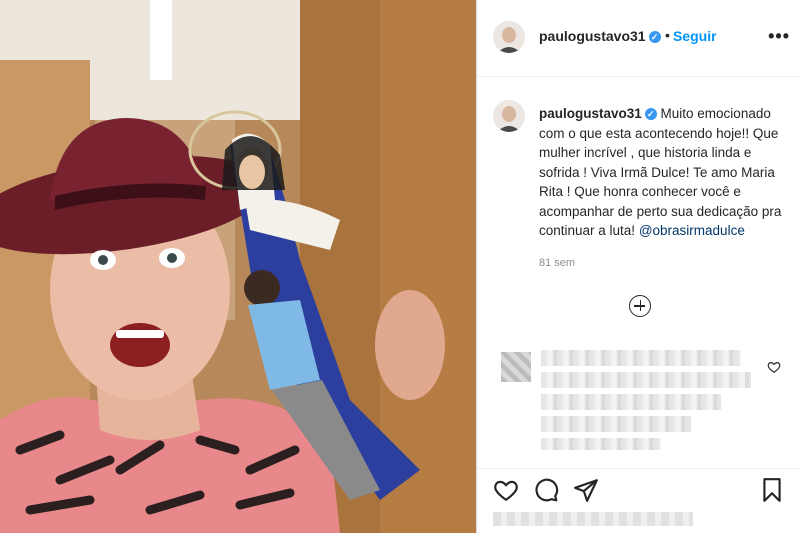 This screenshot has width=800, height=533. What do you see at coordinates (640, 306) in the screenshot?
I see `plus-circle-icon` at bounding box center [640, 306].